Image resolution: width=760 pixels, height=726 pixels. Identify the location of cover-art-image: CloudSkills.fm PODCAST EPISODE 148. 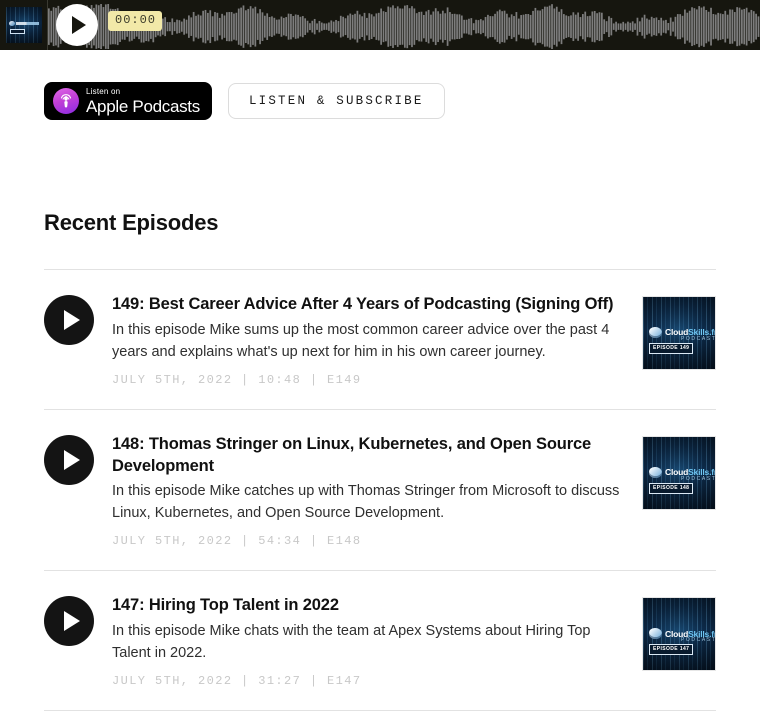
(679, 472).